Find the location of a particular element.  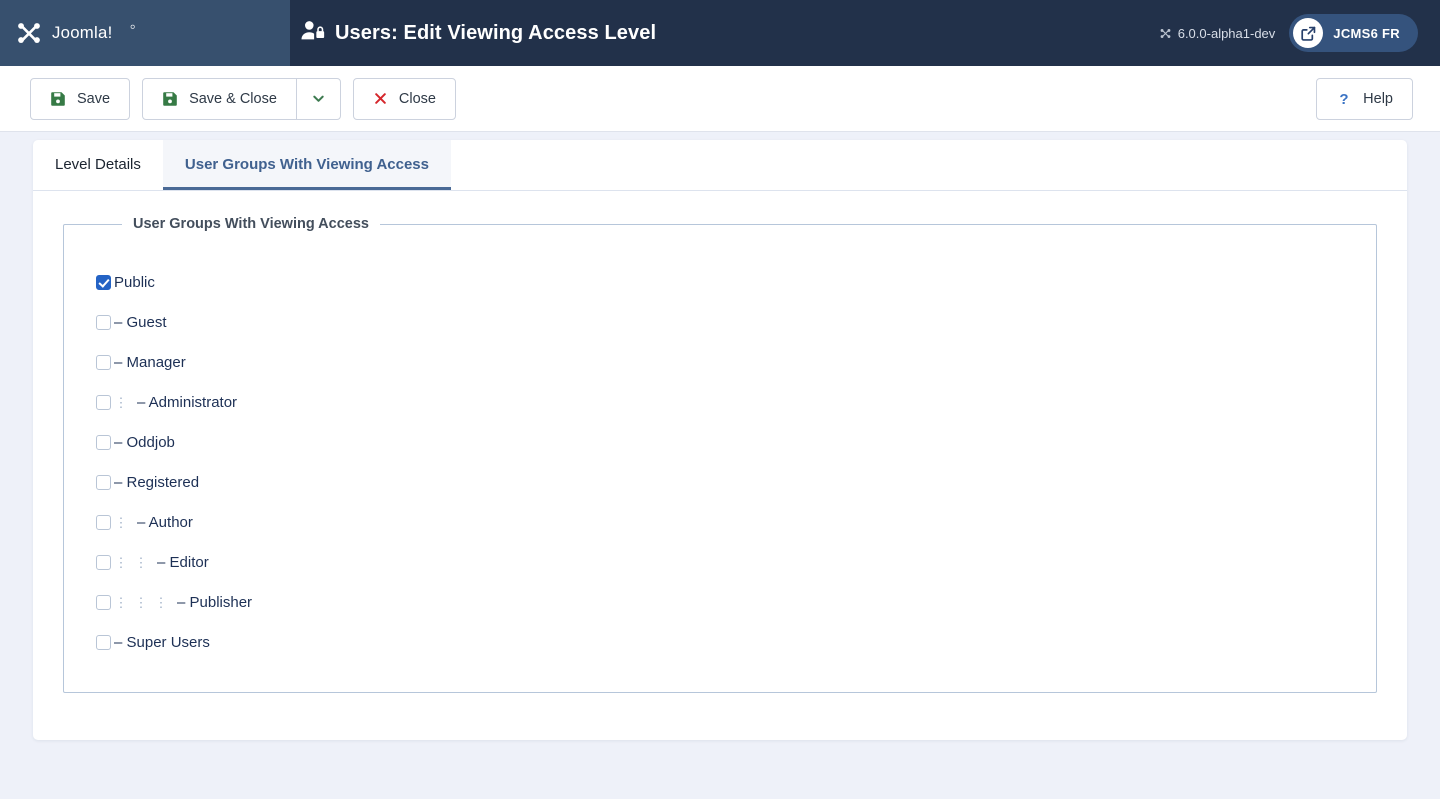

user-group-label: – Editor is located at coordinates (183, 562).